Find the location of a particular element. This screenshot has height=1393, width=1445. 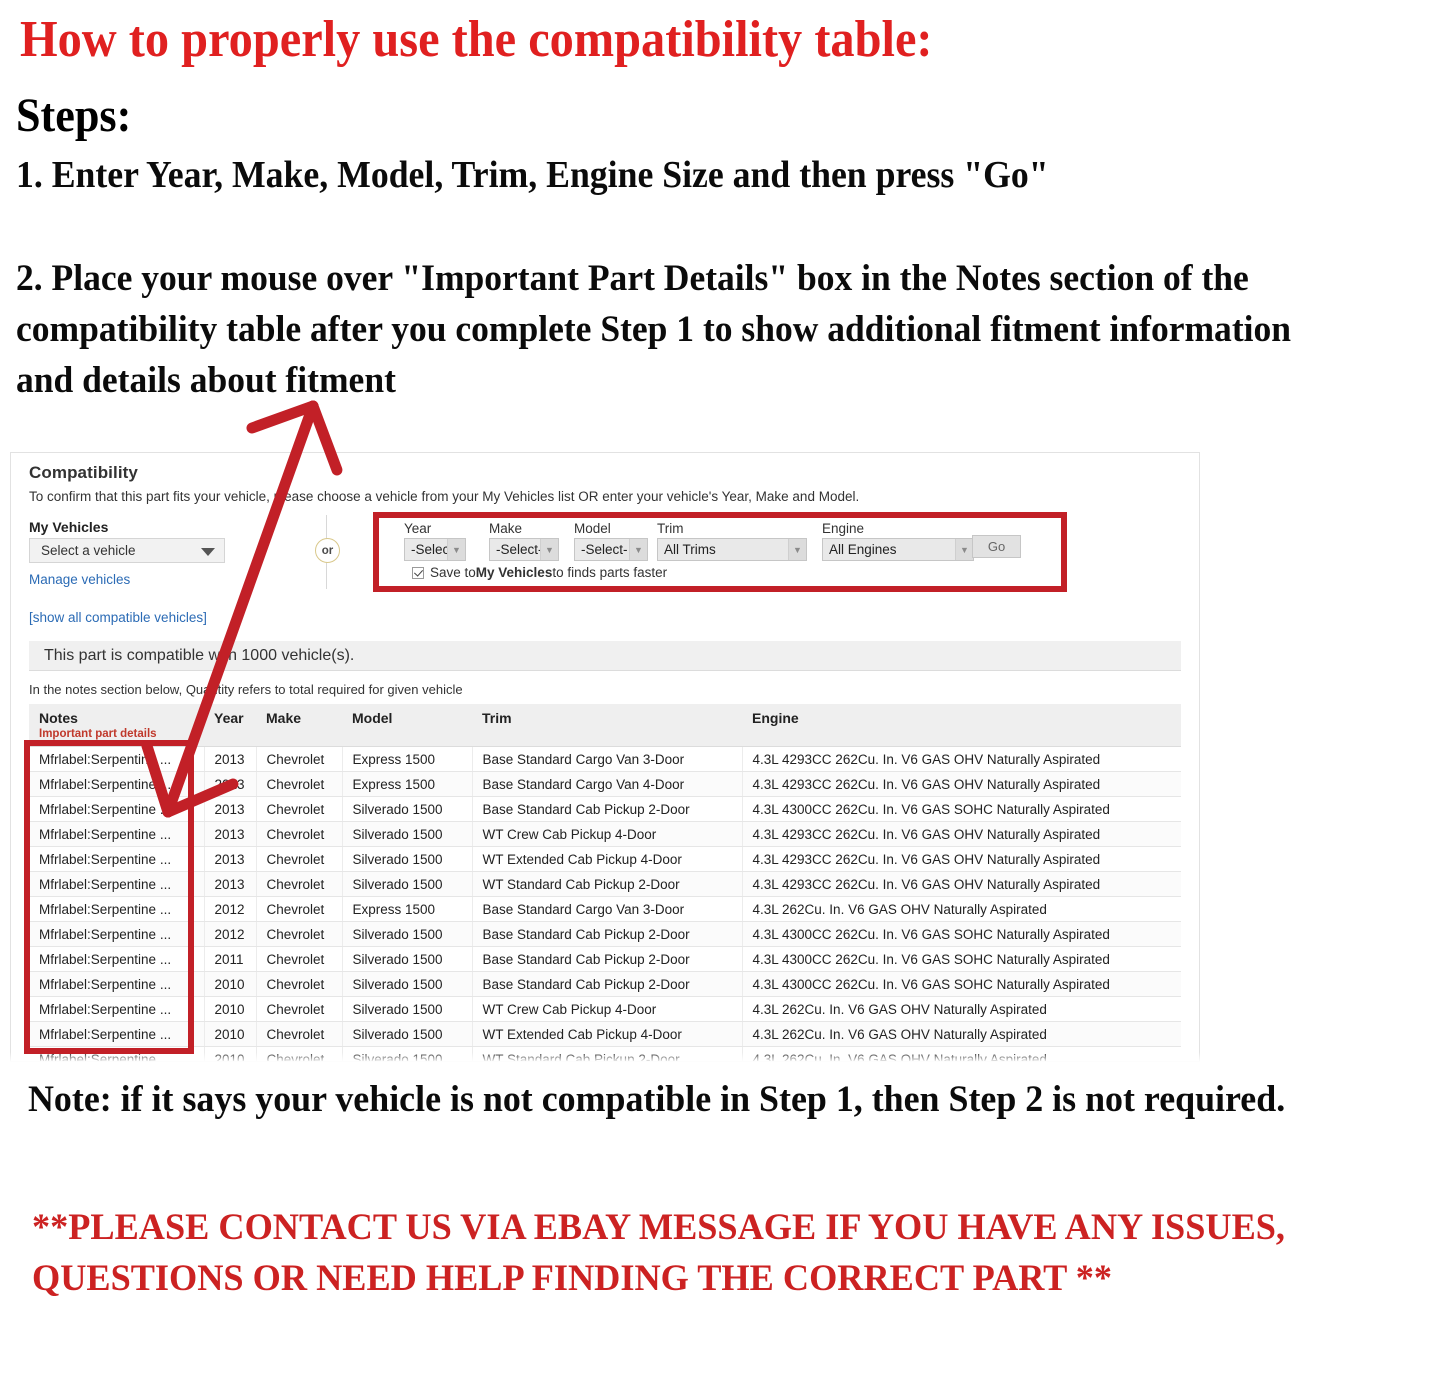

save-text-pre: Save to is located at coordinates (453, 572).